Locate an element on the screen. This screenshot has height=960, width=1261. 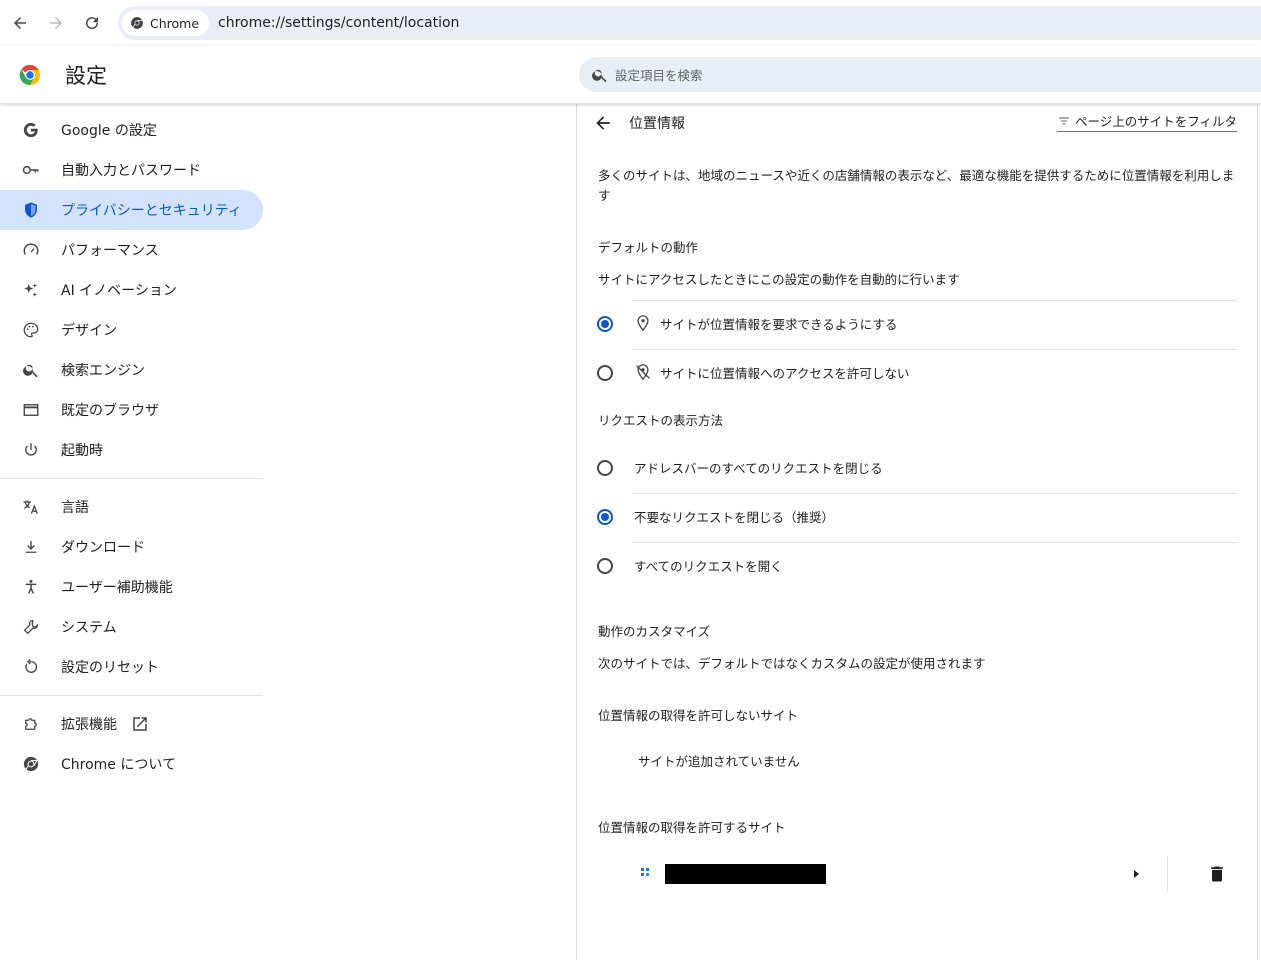
palette-icon is located at coordinates (31, 330).